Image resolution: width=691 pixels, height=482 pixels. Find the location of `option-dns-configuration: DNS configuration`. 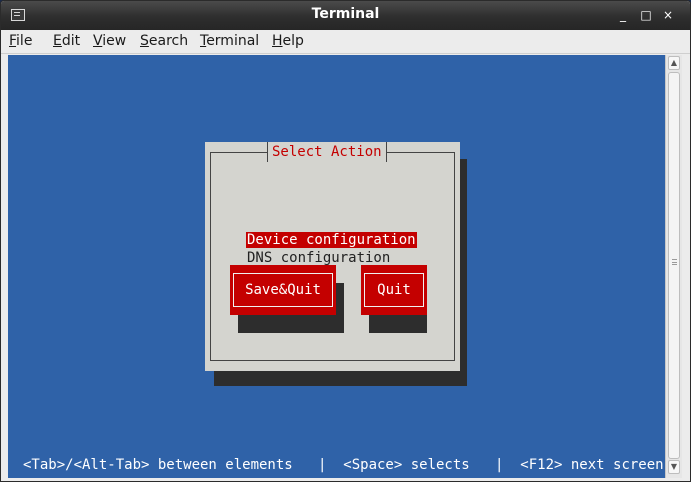

option-dns-configuration: DNS configuration is located at coordinates (318, 258).